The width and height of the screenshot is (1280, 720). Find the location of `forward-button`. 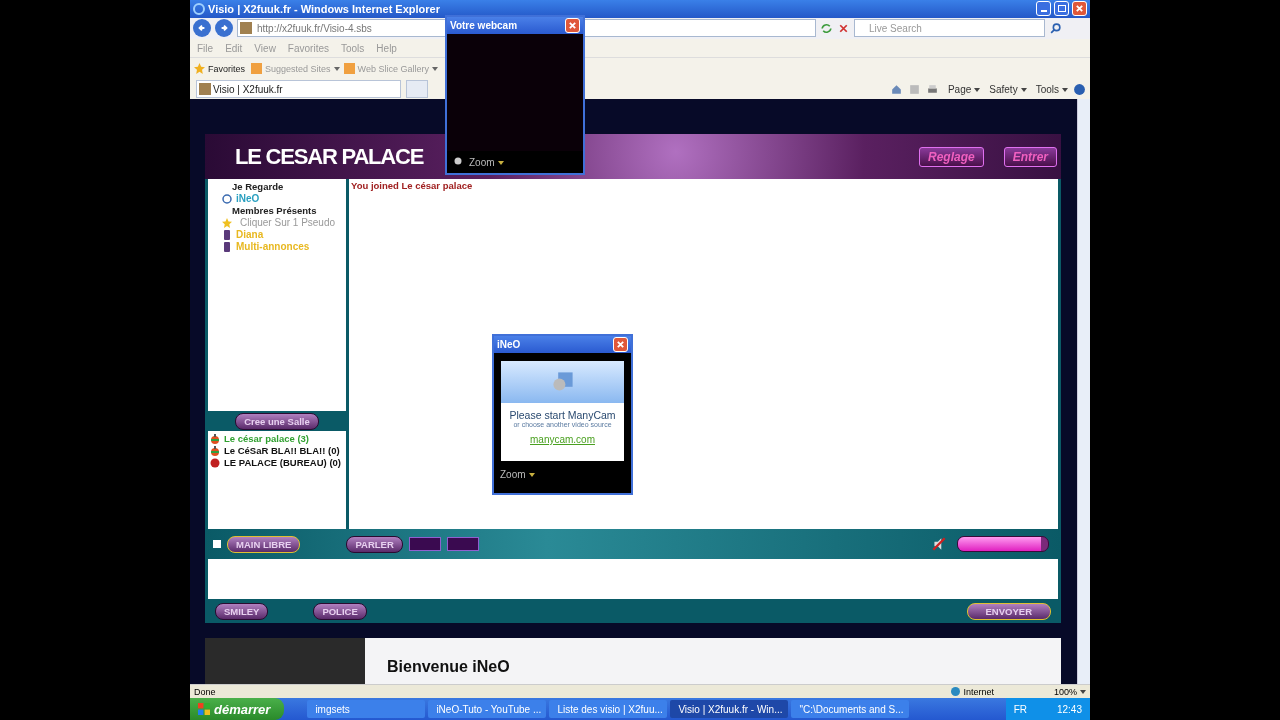

forward-button is located at coordinates (224, 28).